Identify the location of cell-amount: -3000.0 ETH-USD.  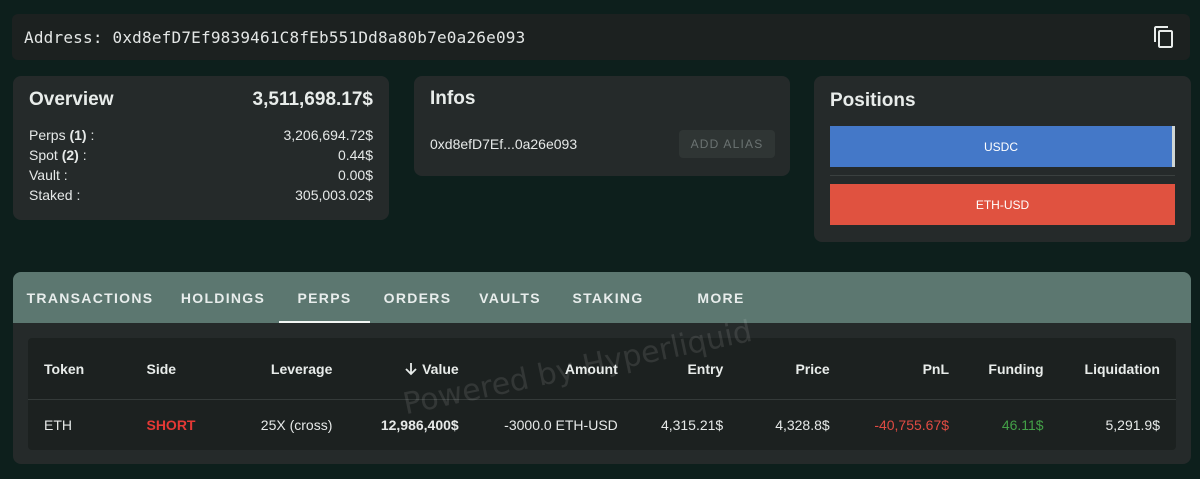
(561, 425).